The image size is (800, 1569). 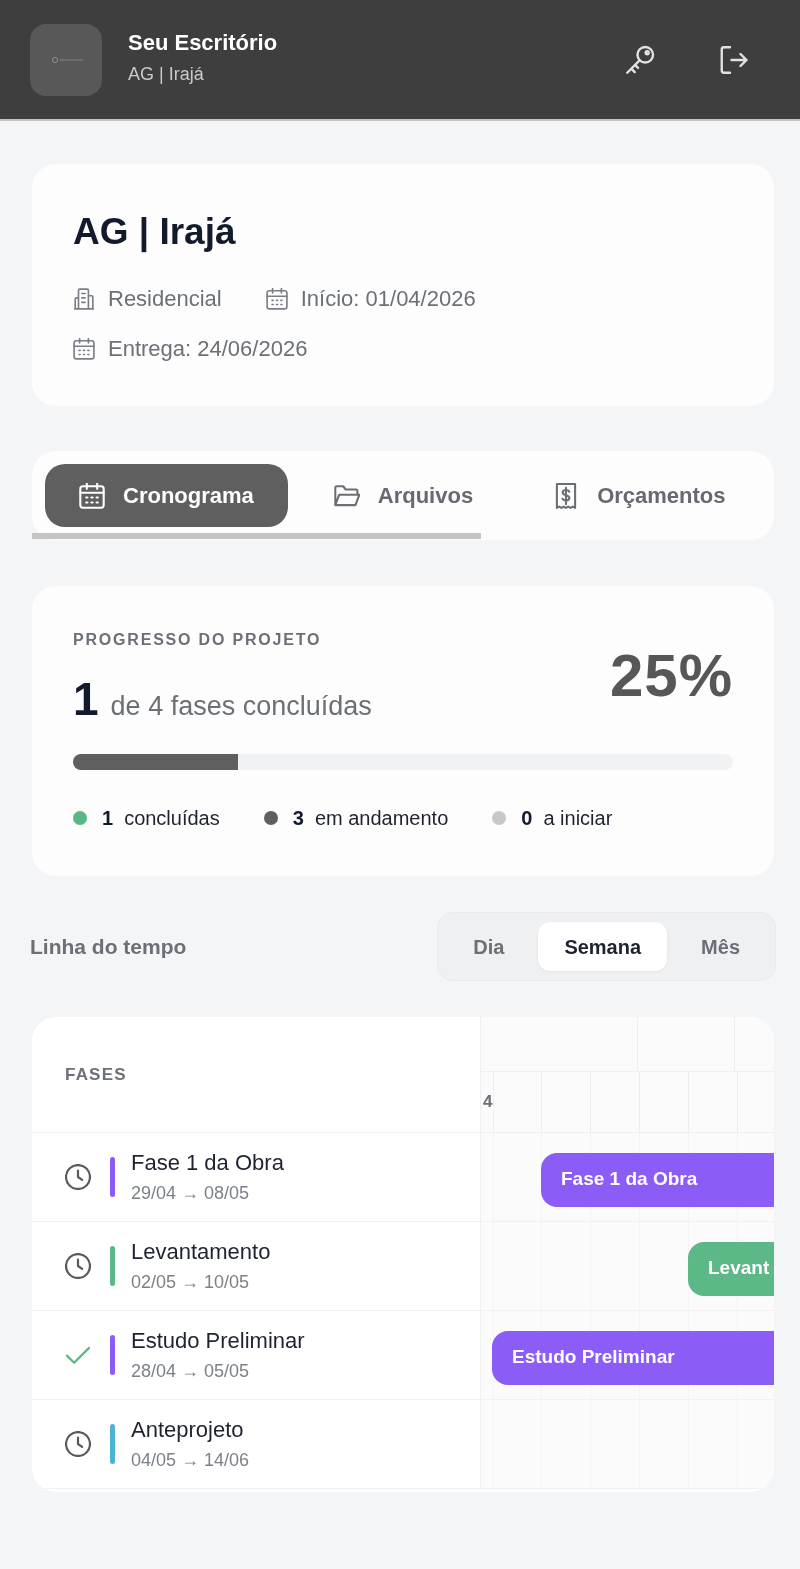 I want to click on progress-percent: 25%, so click(x=671, y=676).